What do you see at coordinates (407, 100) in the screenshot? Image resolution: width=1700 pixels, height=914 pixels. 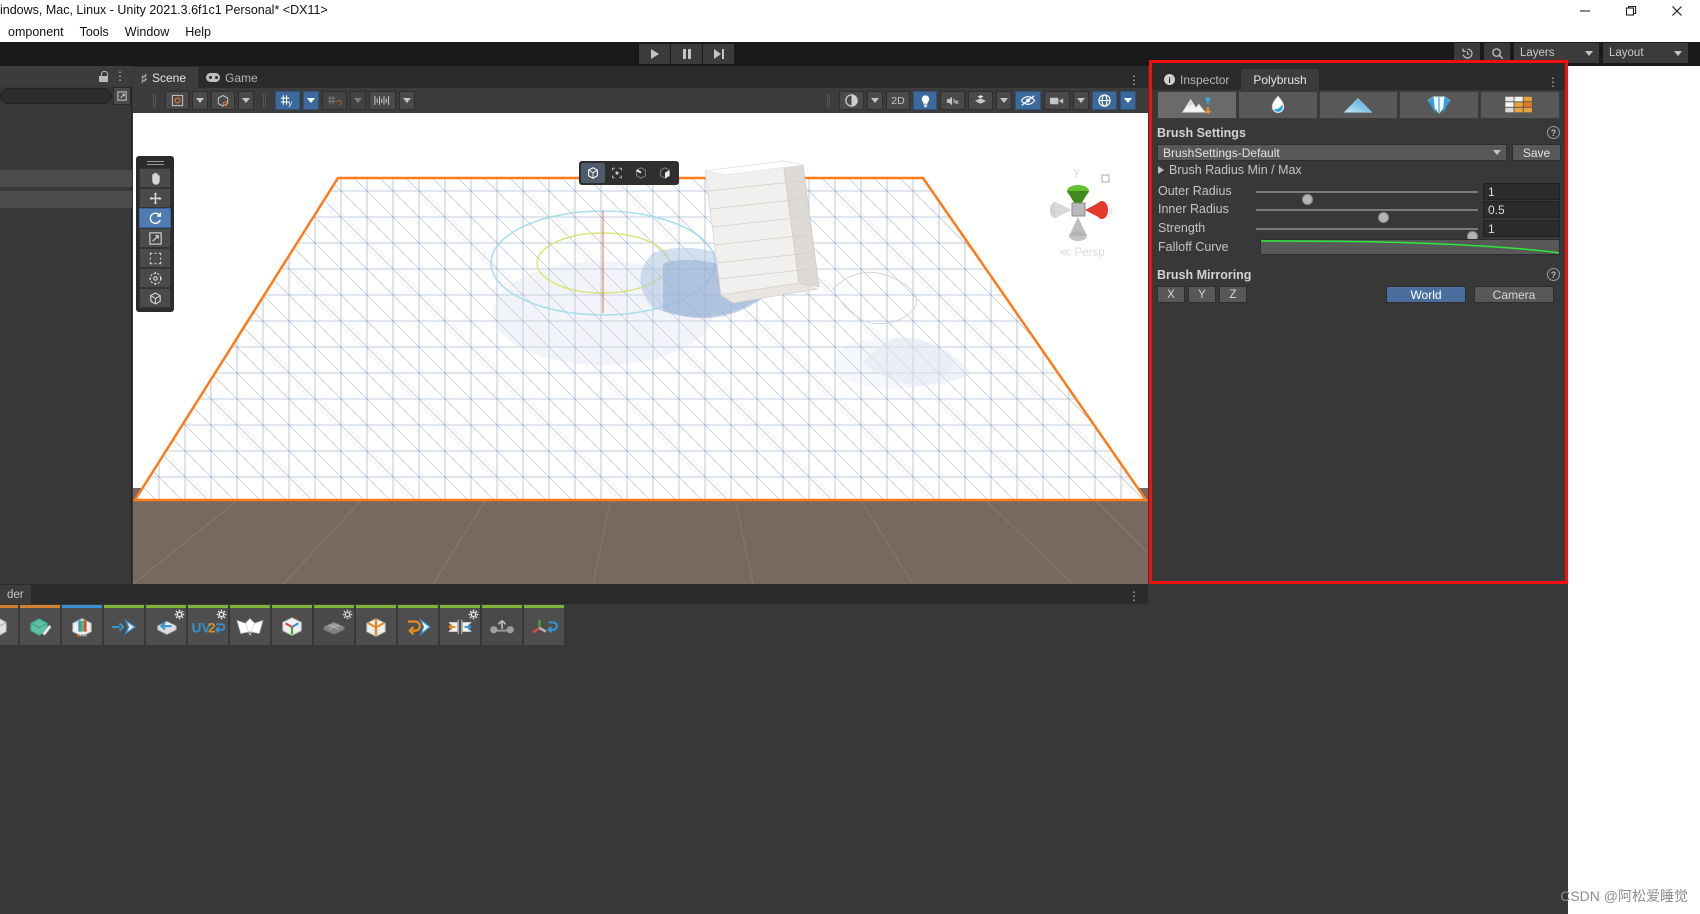 I see `increment-dropdown` at bounding box center [407, 100].